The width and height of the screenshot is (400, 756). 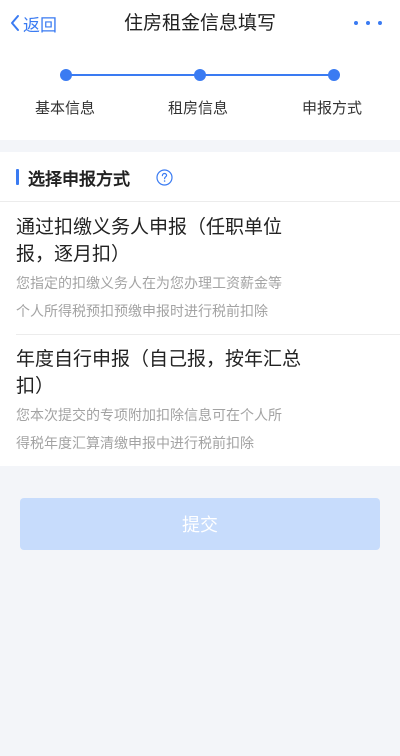 I want to click on nav-bar: 返回 住房租金信息填写, so click(x=200, y=24).